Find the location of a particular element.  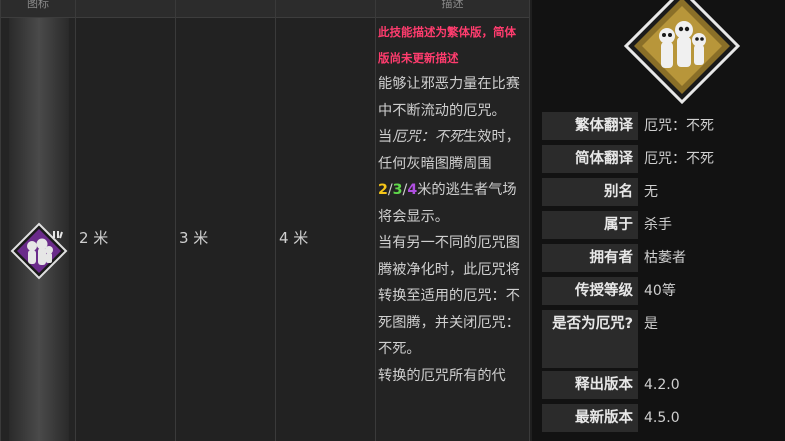

header-description-label: 描述 is located at coordinates (452, 5).